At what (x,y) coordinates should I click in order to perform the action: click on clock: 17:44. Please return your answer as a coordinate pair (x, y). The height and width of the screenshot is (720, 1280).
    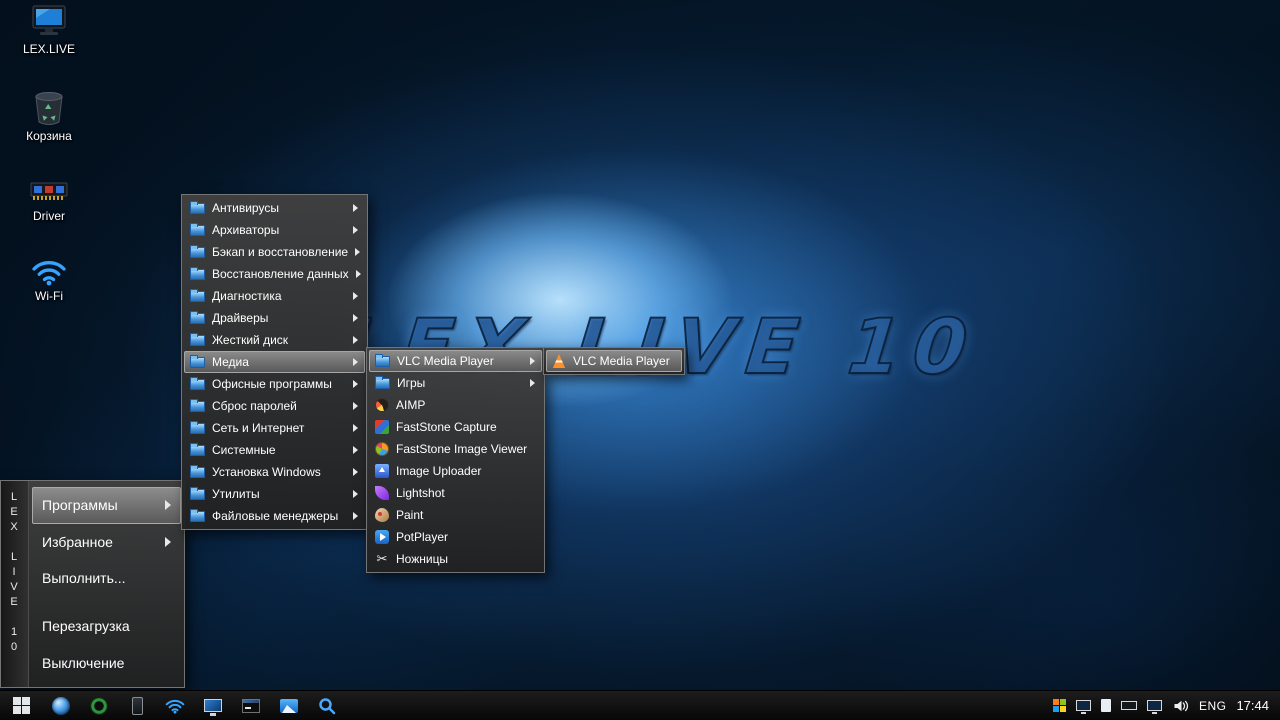
    Looking at the image, I should click on (1252, 705).